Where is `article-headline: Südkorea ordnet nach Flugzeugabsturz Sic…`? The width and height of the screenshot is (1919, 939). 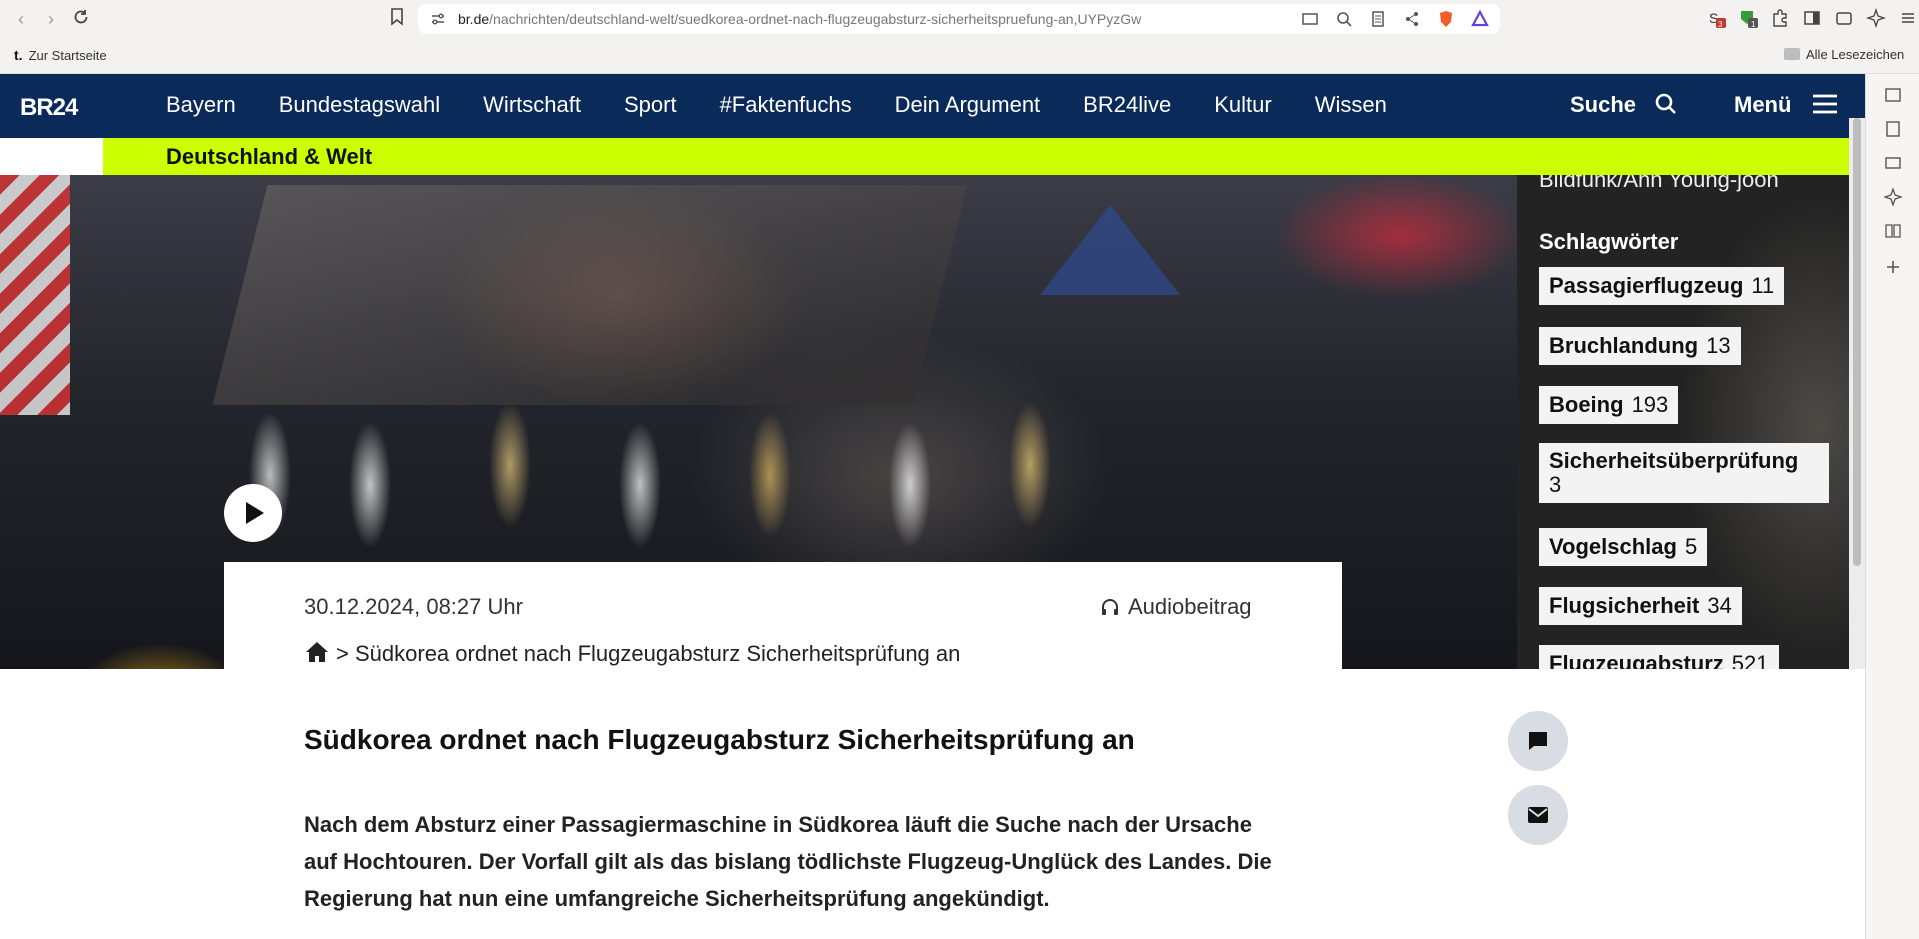
article-headline: Südkorea ordnet nach Flugzeugabsturz Sic… is located at coordinates (719, 739).